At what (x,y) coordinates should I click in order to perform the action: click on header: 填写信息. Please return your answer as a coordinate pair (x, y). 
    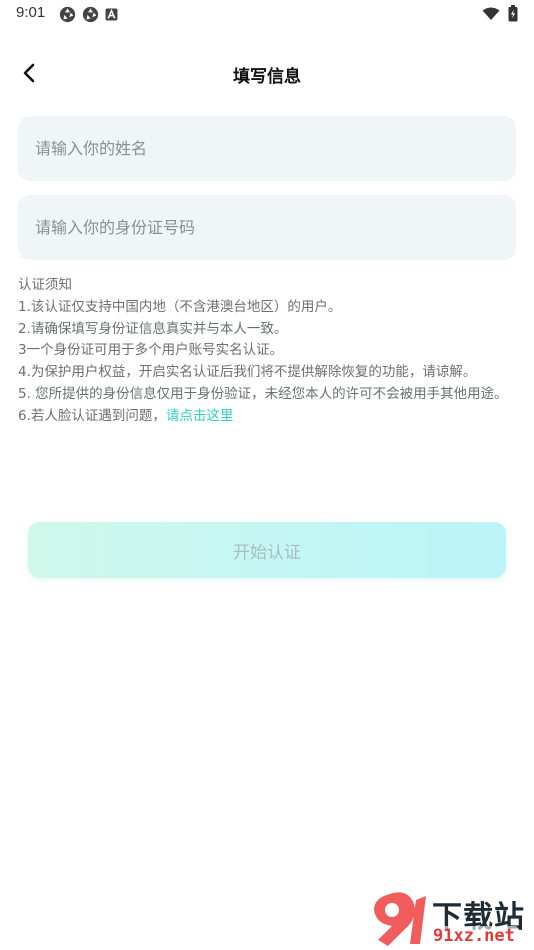
    Looking at the image, I should click on (267, 73).